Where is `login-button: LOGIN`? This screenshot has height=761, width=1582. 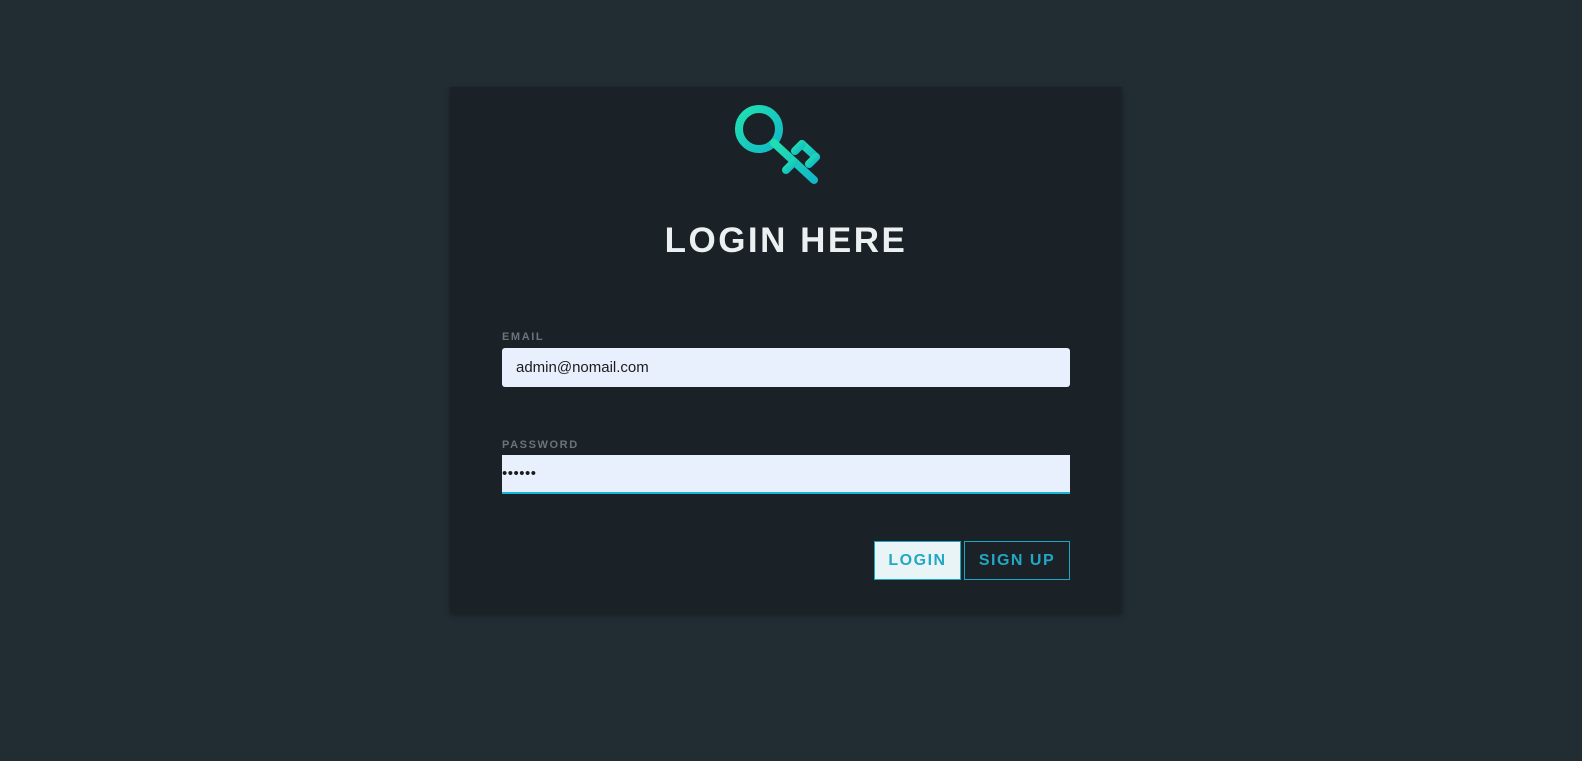 login-button: LOGIN is located at coordinates (917, 560).